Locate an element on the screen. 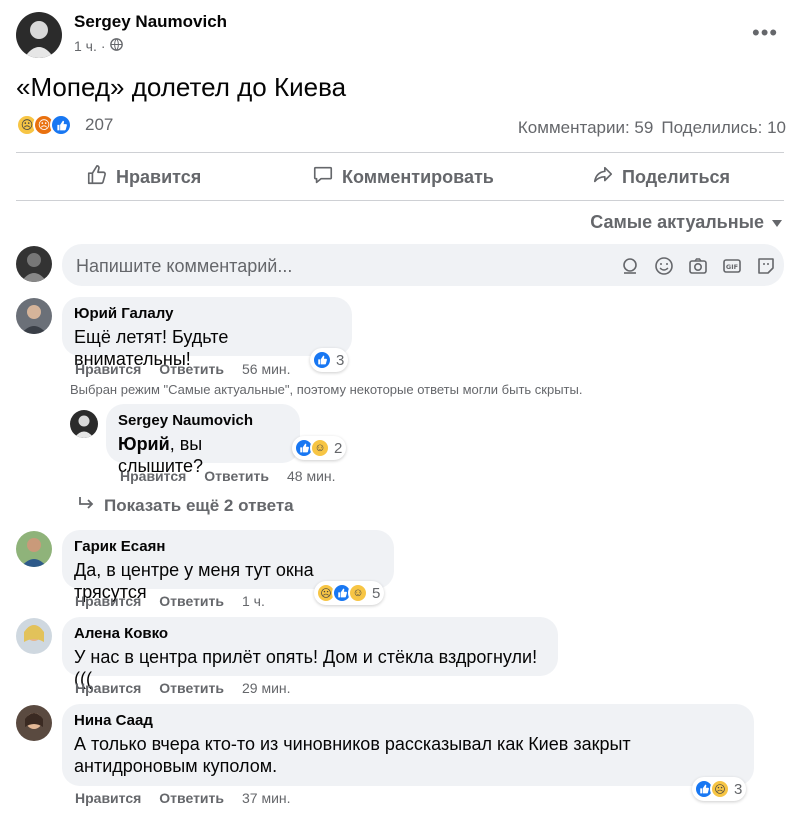  caret-down-icon is located at coordinates (777, 222).